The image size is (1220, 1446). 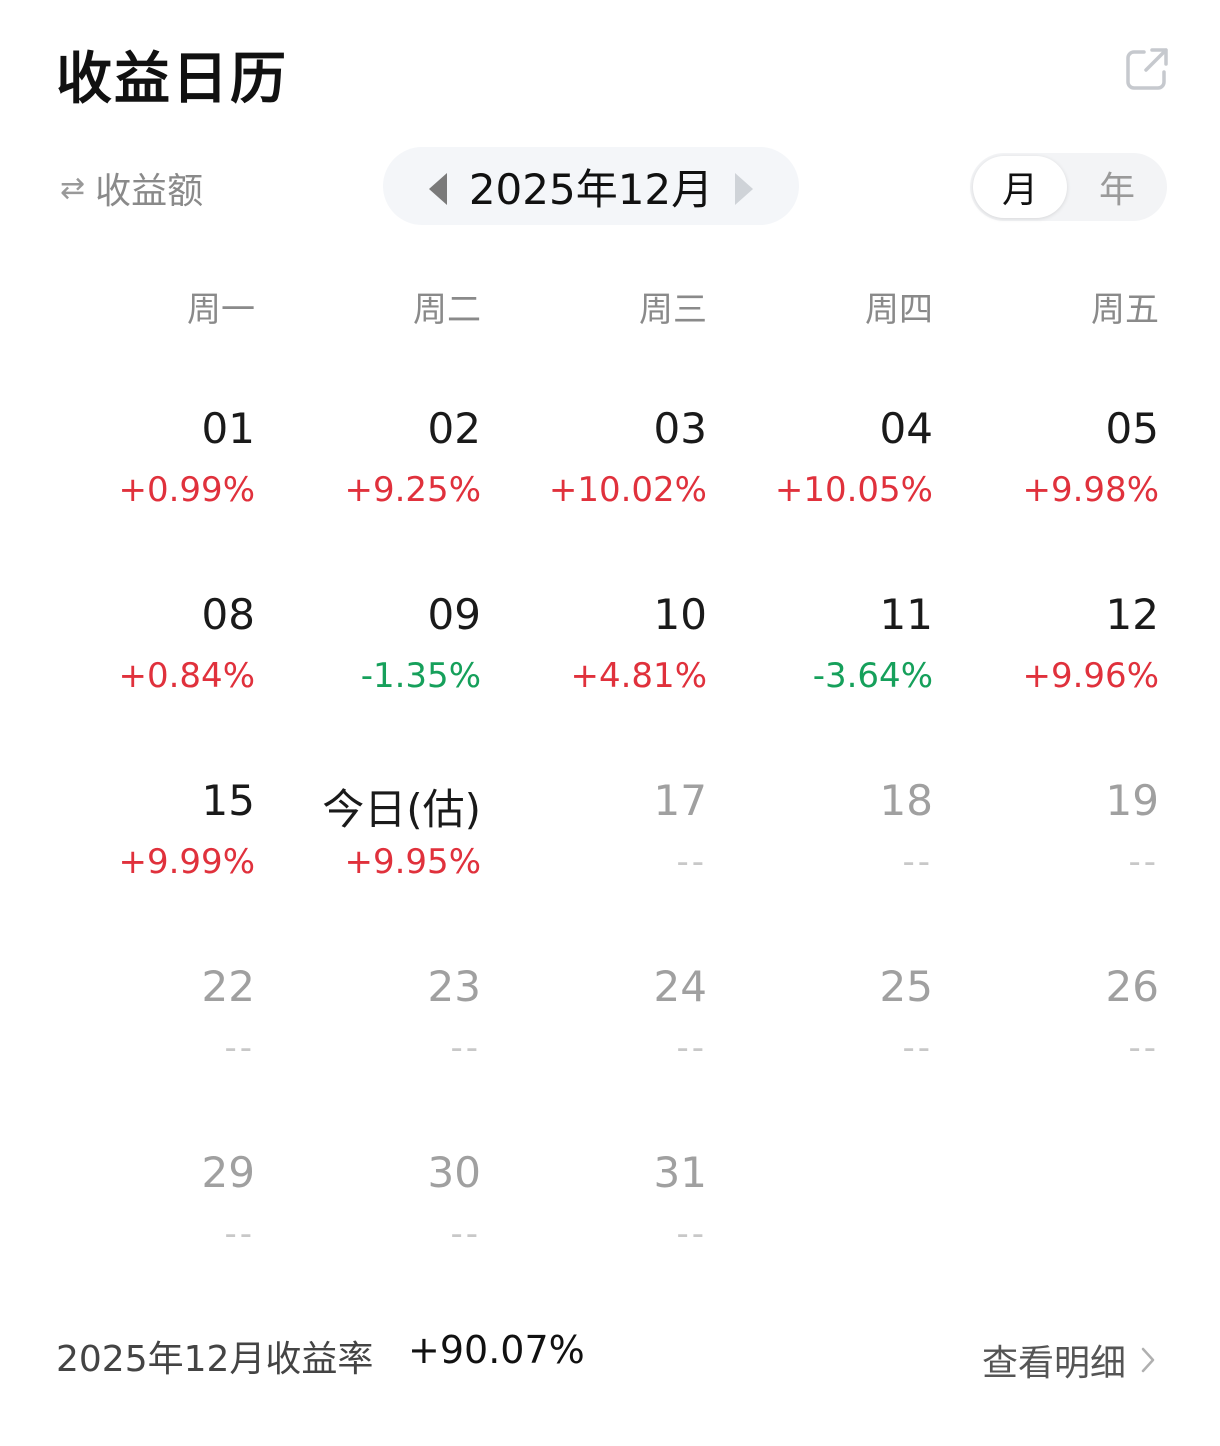 I want to click on calendar-day-cell: 04 +10.05%, so click(x=833, y=474).